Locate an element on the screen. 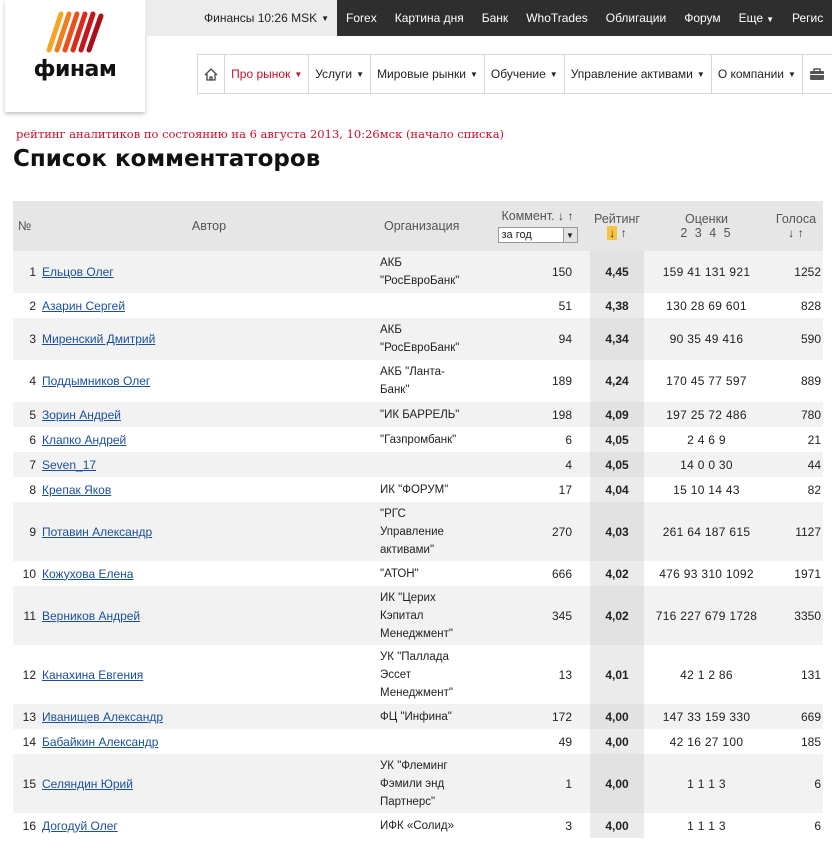  author-cell: Иванищев Александр is located at coordinates (209, 716).